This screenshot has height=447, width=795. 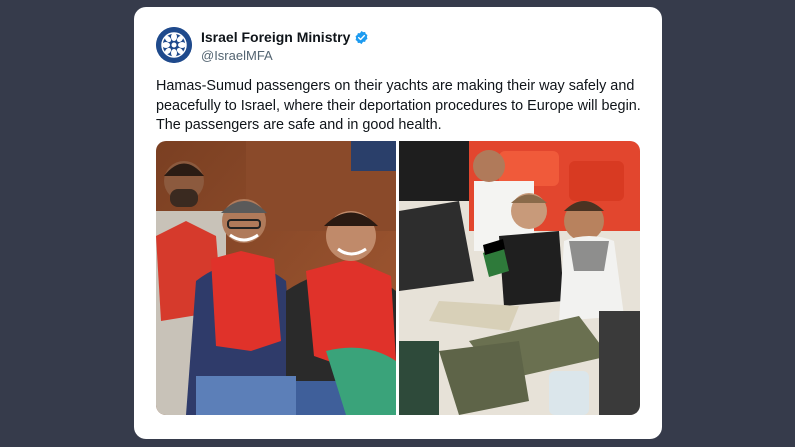 I want to click on israel-mfa-emblem-icon, so click(x=174, y=45).